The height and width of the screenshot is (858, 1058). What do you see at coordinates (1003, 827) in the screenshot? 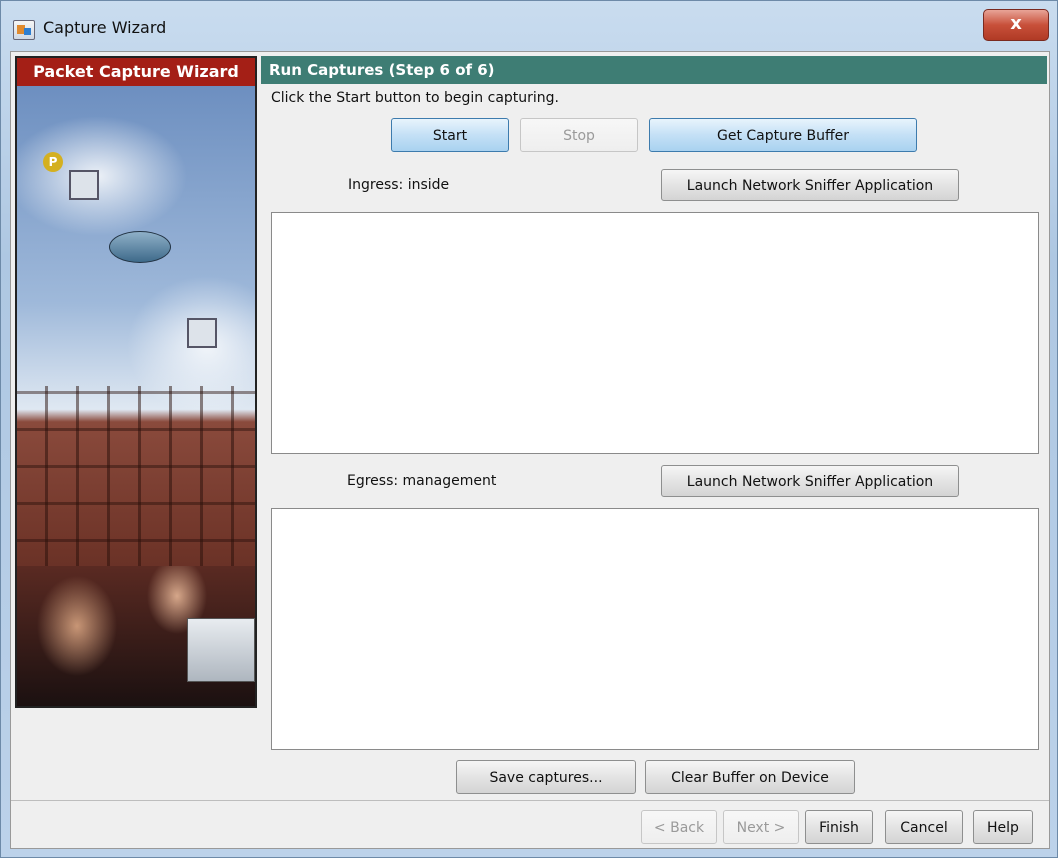
I see `help-button: Help` at bounding box center [1003, 827].